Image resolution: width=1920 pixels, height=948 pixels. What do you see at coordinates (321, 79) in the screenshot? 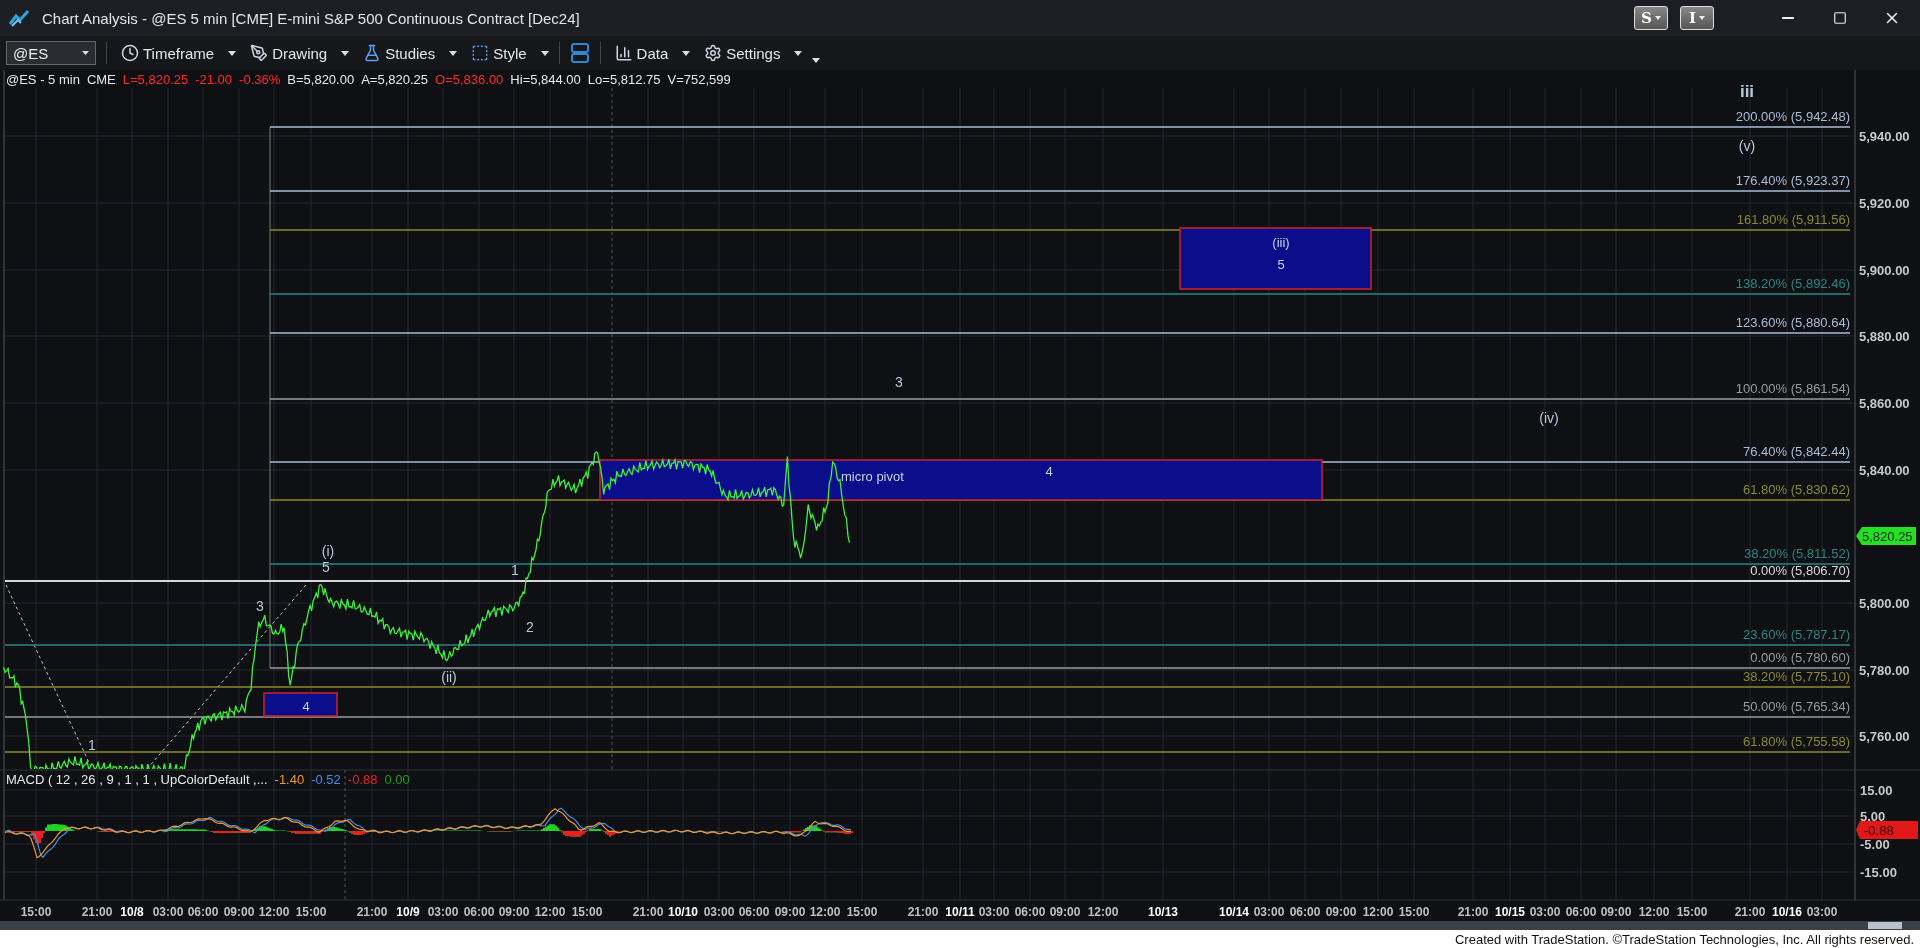
I see `quote-value: B=5,820.00` at bounding box center [321, 79].